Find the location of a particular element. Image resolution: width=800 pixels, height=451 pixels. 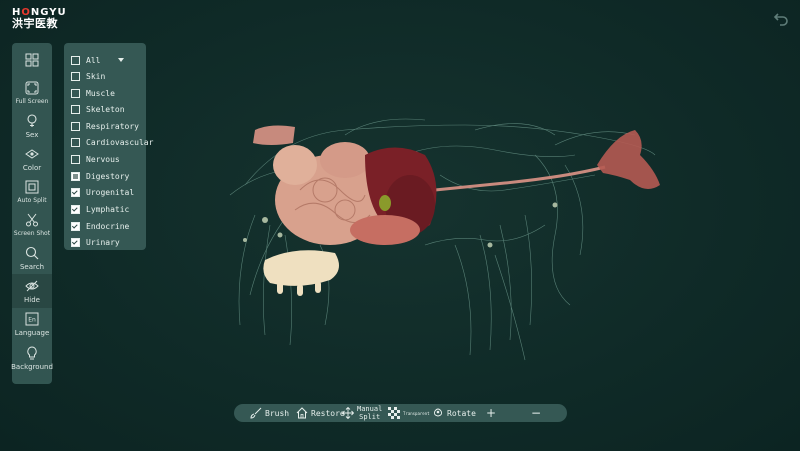

logo-chinese-name: 洪宇医教 is located at coordinates (35, 23).